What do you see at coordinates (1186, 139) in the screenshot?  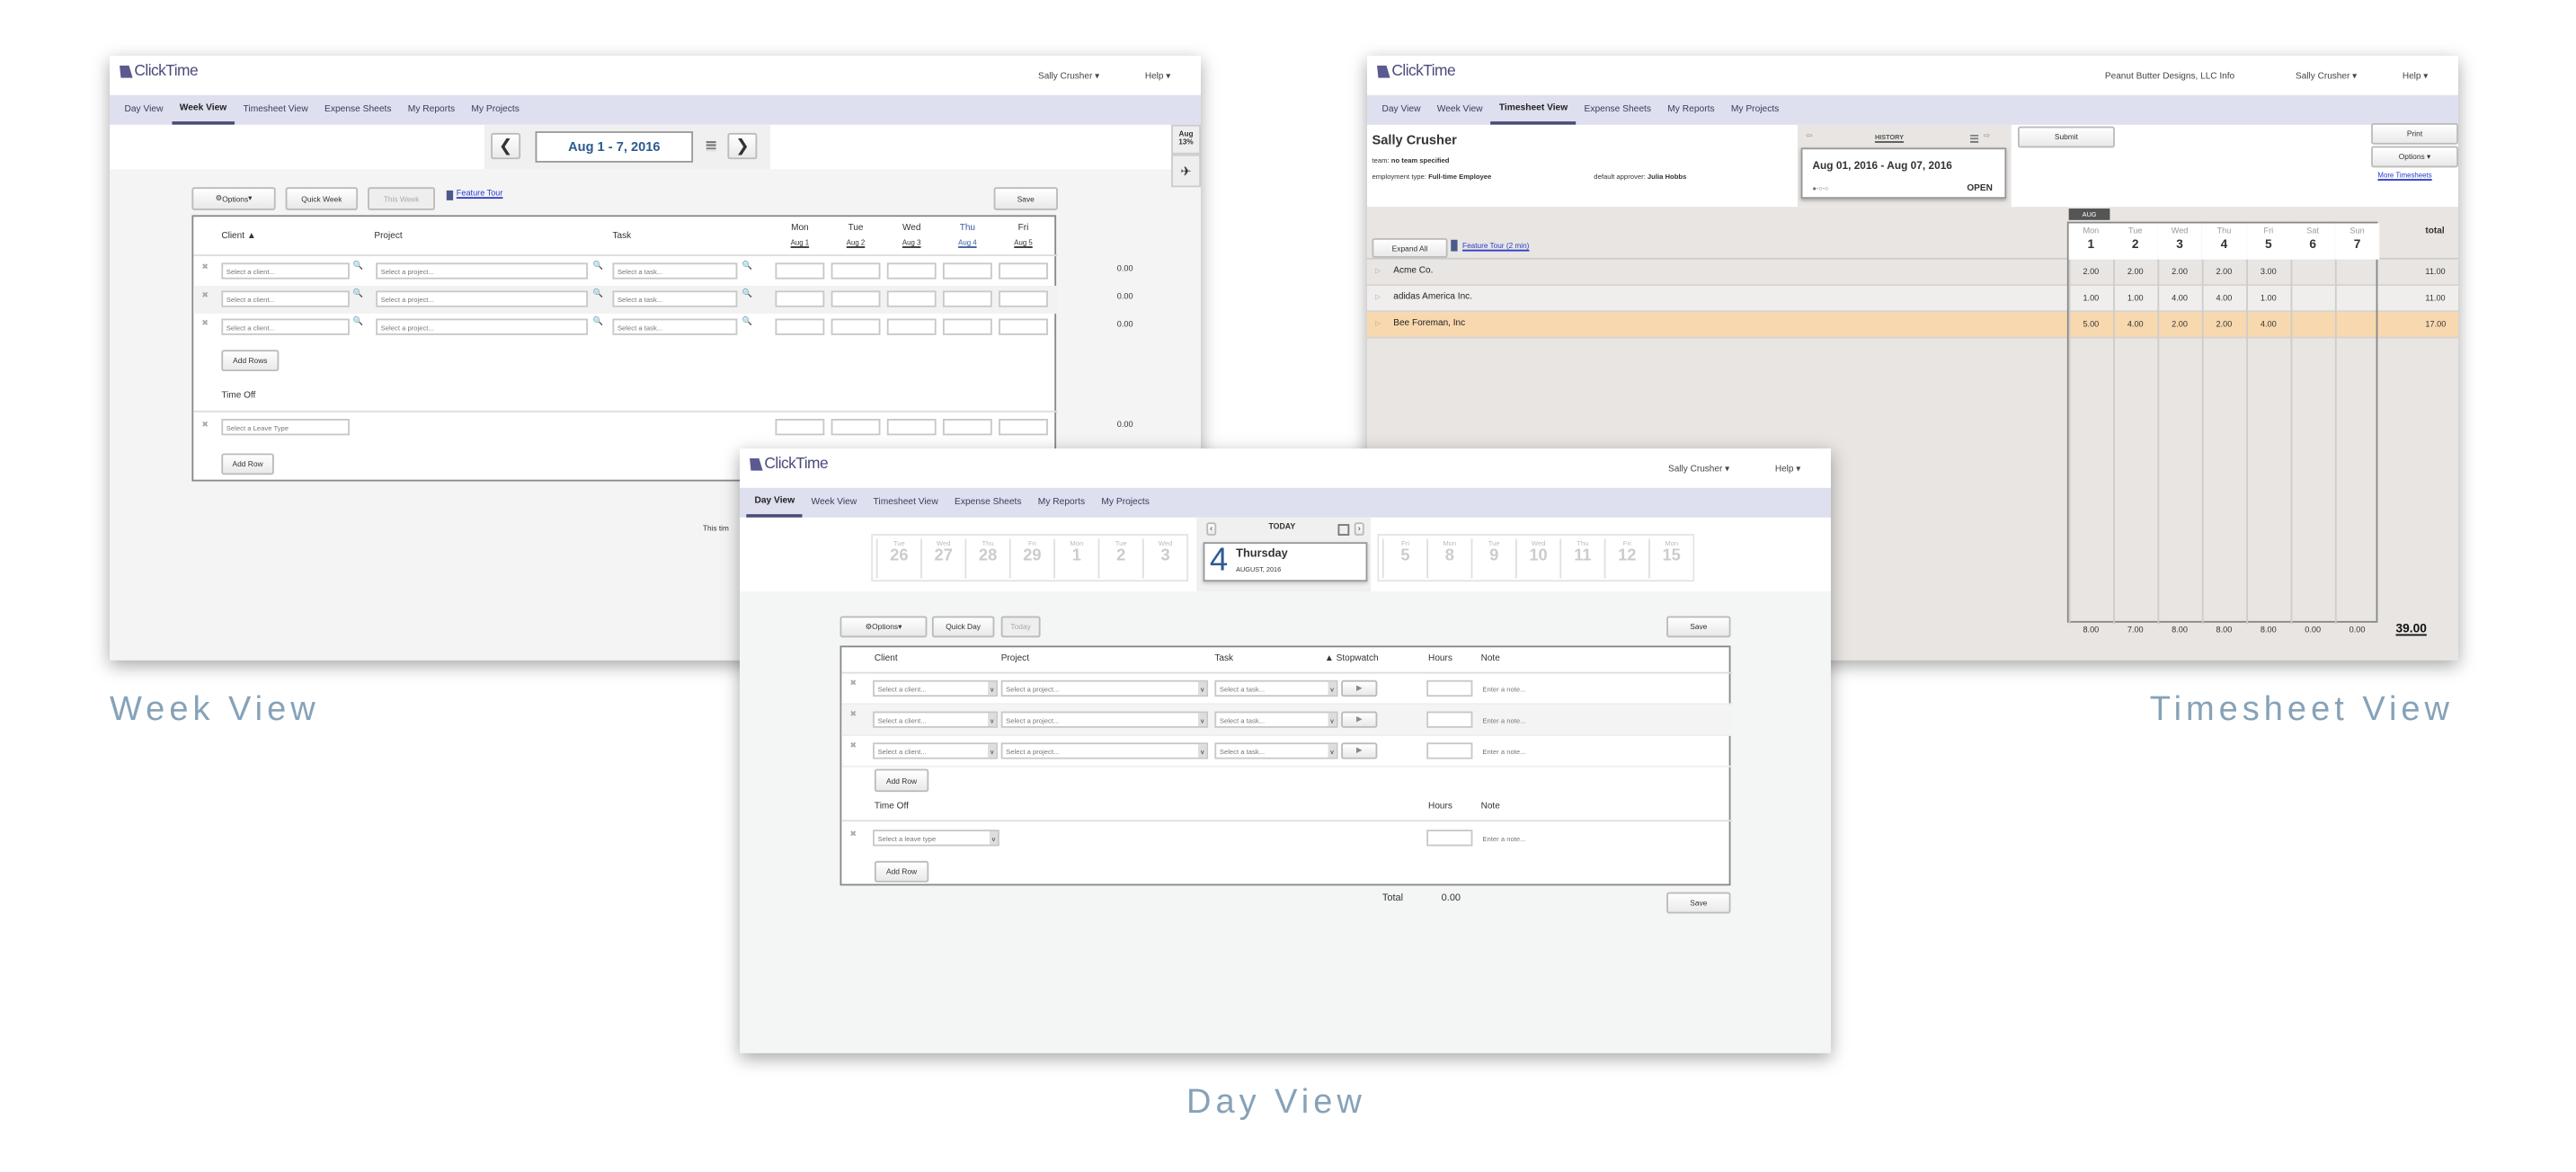 I see `monthly-progress-tab: Aug 13%` at bounding box center [1186, 139].